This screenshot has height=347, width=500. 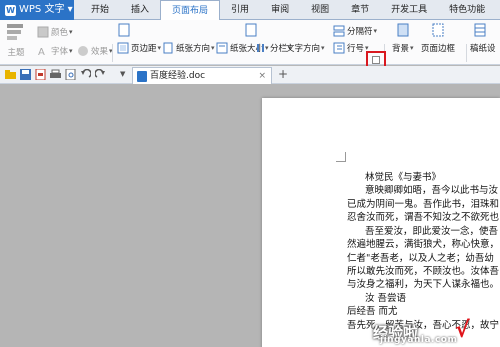 What do you see at coordinates (122, 74) in the screenshot?
I see `customize-toolbar-chevron-icon: ▼` at bounding box center [122, 74].